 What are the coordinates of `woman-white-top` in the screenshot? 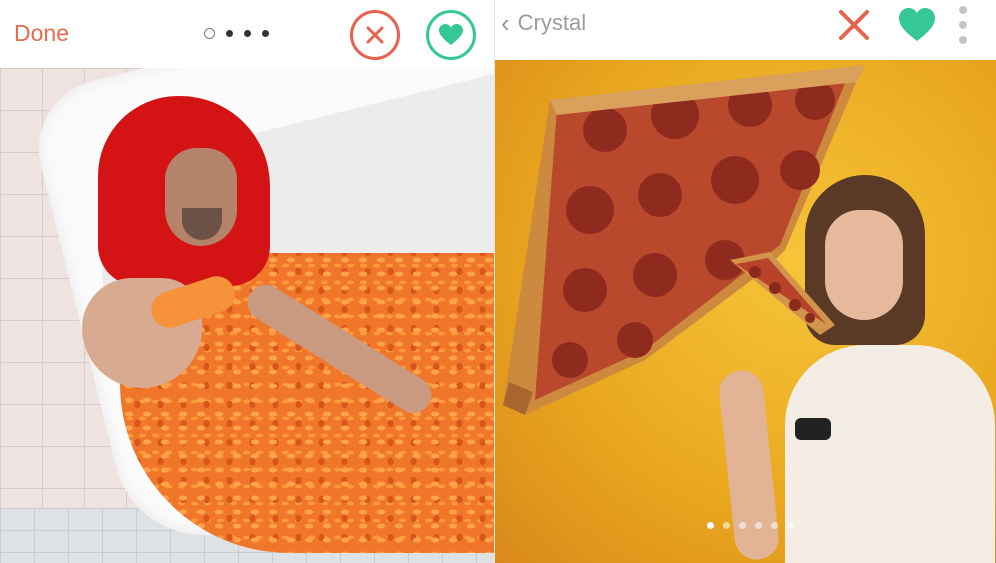 It's located at (890, 454).